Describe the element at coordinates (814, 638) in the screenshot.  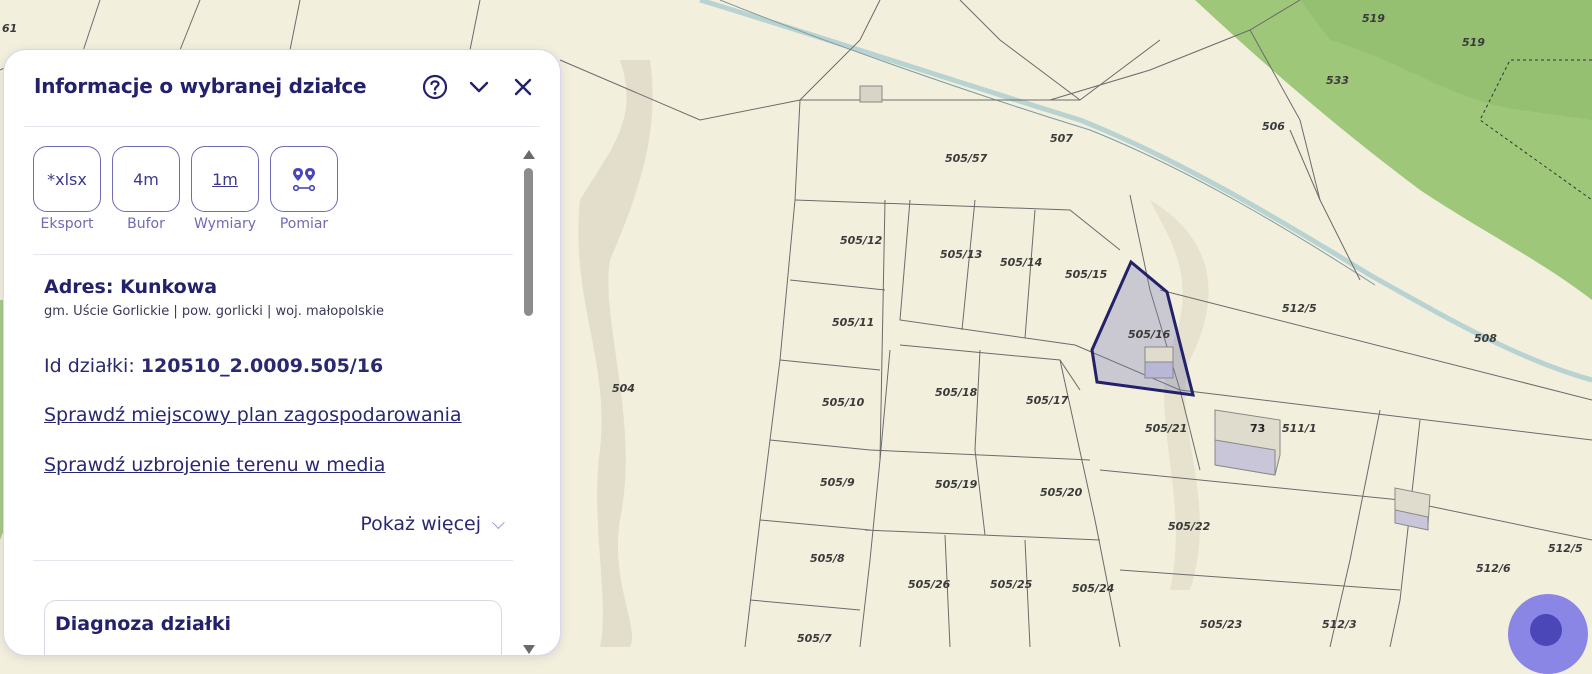
I see `plot-label: 505/7` at that location.